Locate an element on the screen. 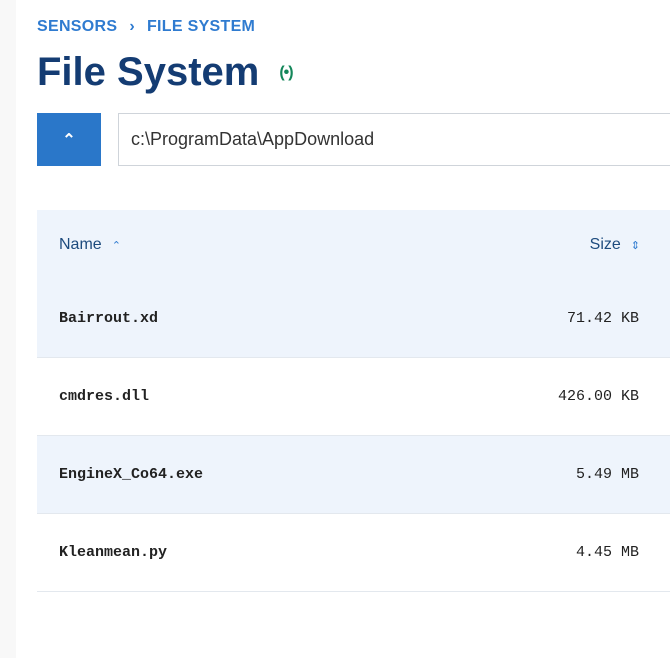  page-title: File System (•) is located at coordinates (165, 72).